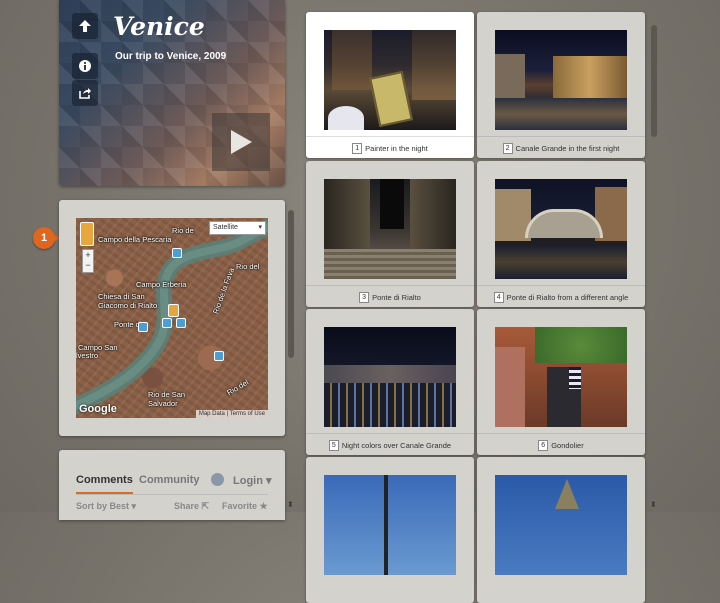  I want to click on page-title: Venice, so click(159, 26).